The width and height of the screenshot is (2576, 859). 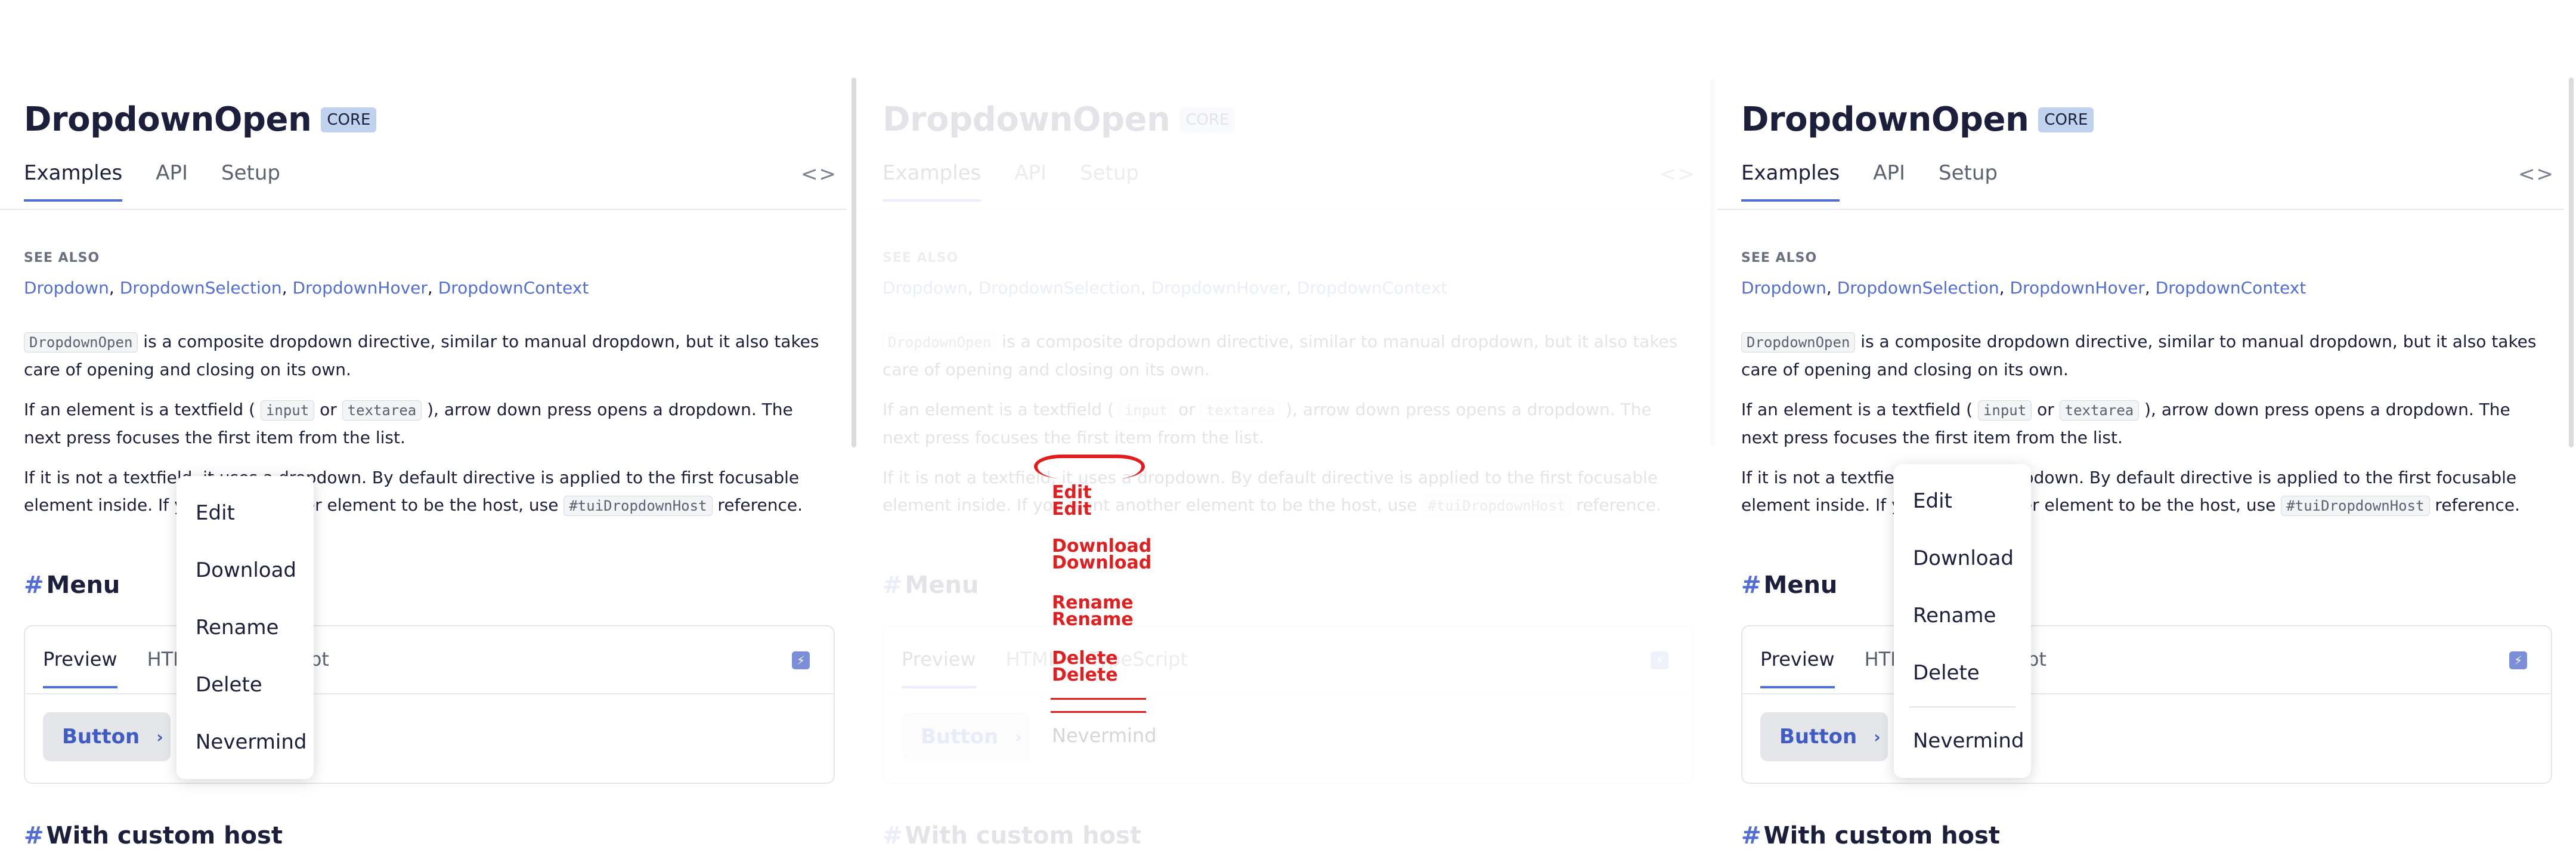 I want to click on glitch-line, so click(x=1098, y=712).